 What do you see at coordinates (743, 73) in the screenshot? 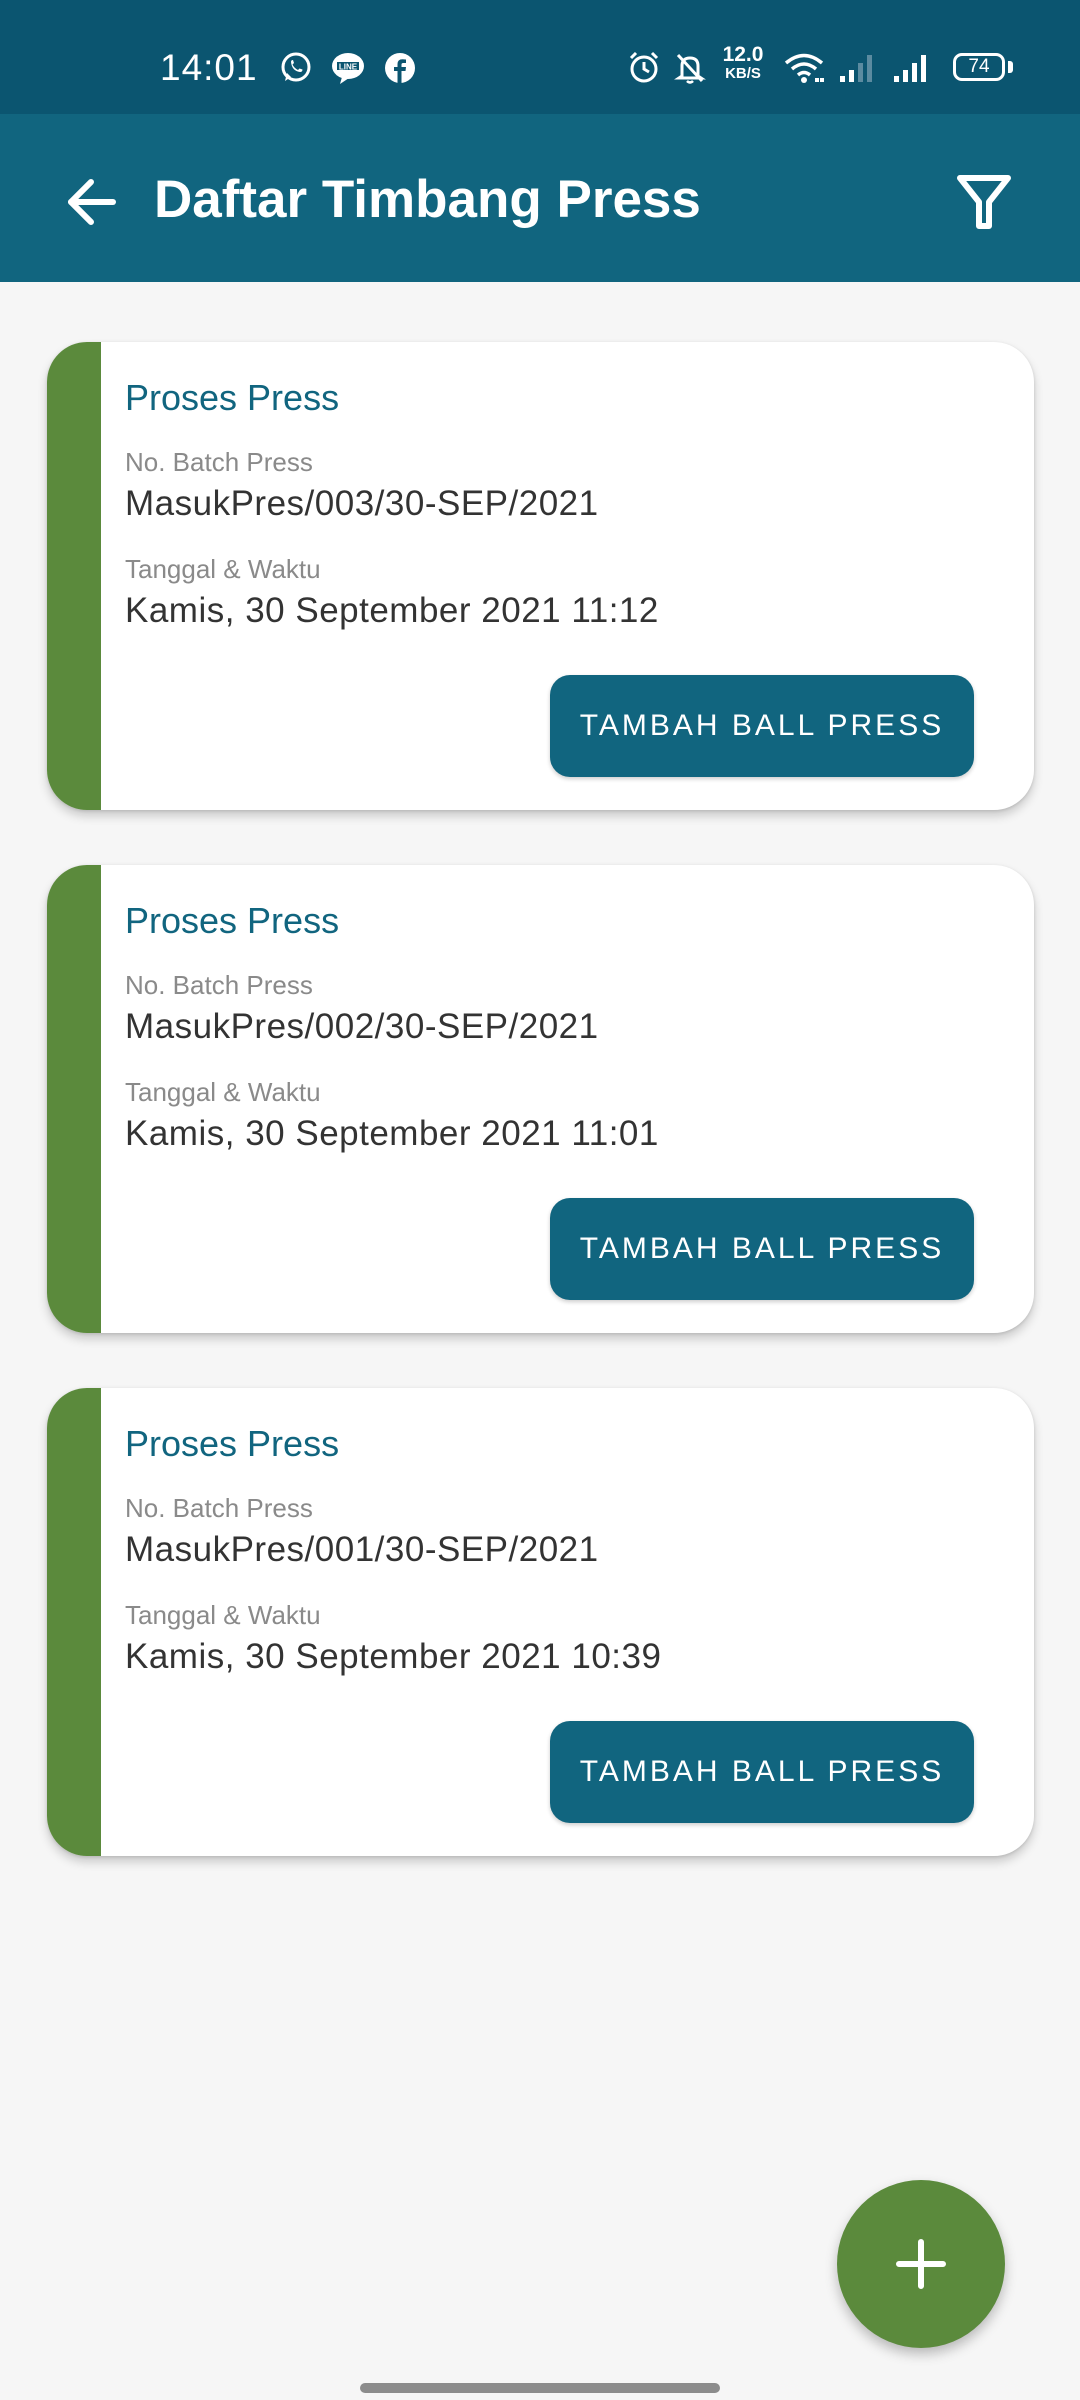
I see `network-speed-unit: KB/S` at bounding box center [743, 73].